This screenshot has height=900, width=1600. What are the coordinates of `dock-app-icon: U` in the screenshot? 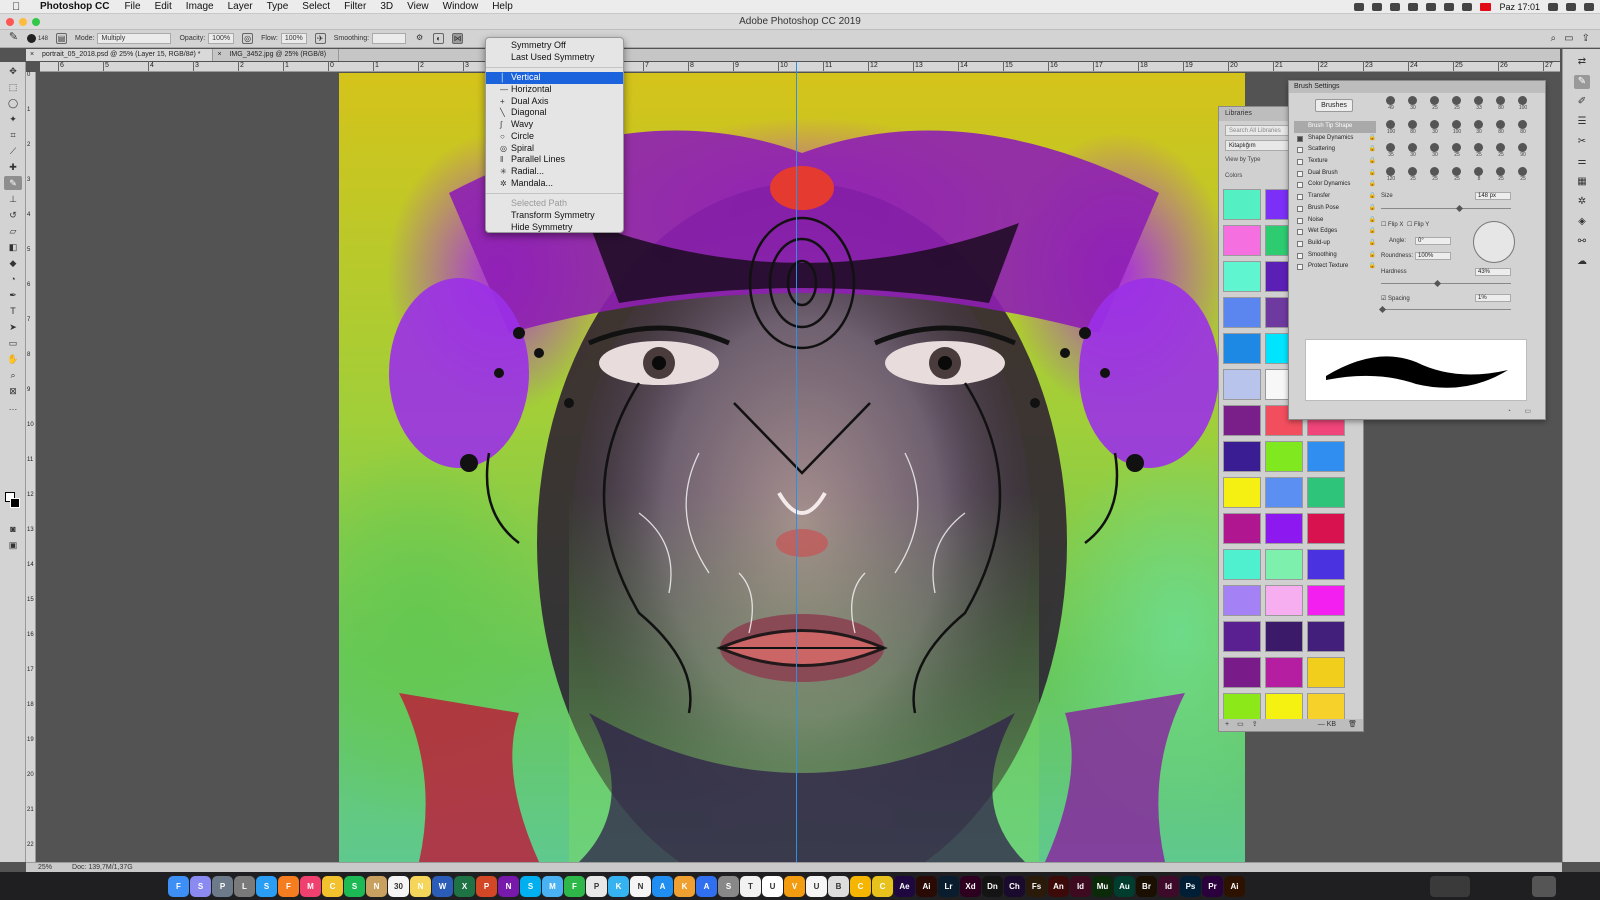 It's located at (772, 886).